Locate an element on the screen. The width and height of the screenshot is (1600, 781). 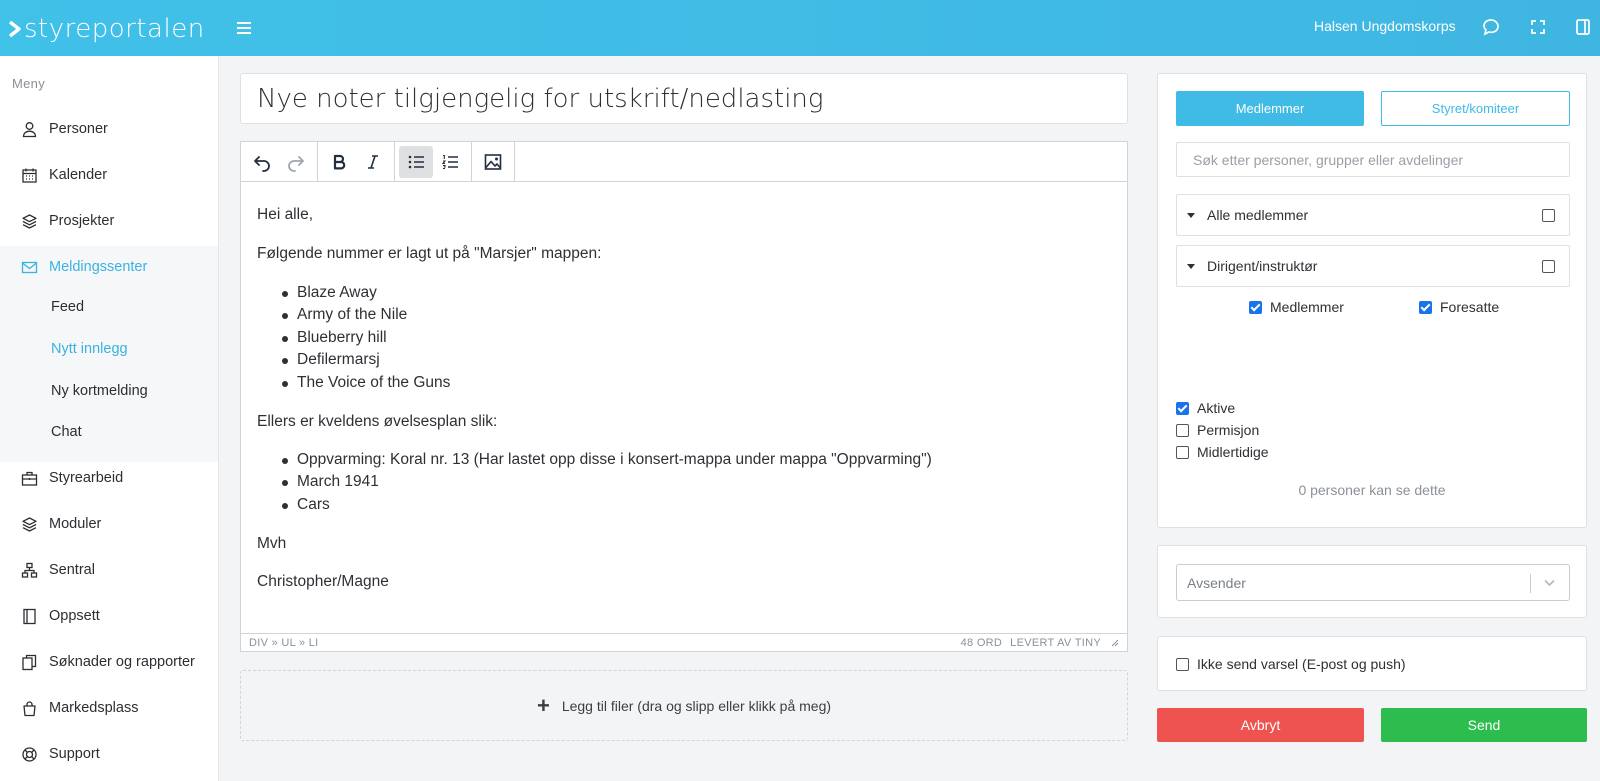
top-bar: styreportalen Halsen Ungdomskorps is located at coordinates (800, 28).